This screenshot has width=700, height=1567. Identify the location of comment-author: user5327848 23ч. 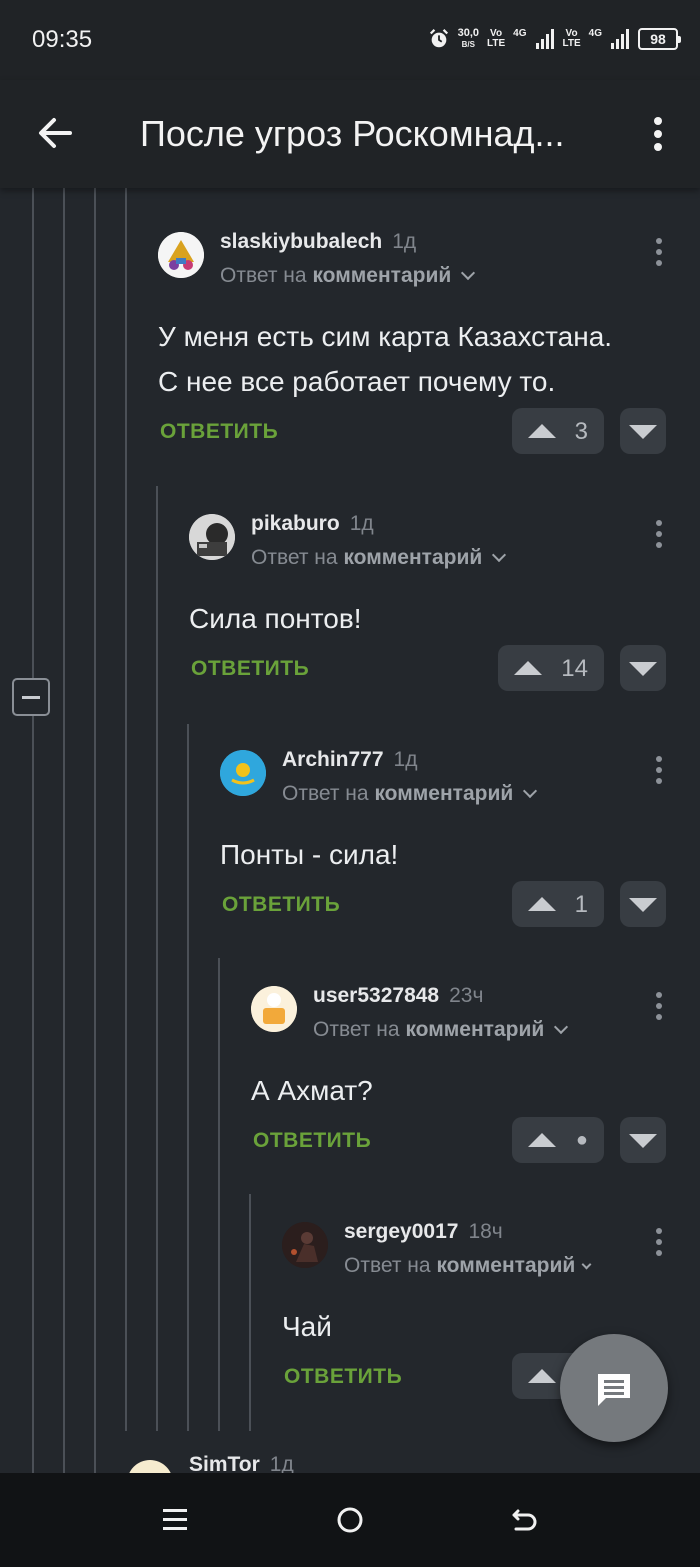
(398, 996).